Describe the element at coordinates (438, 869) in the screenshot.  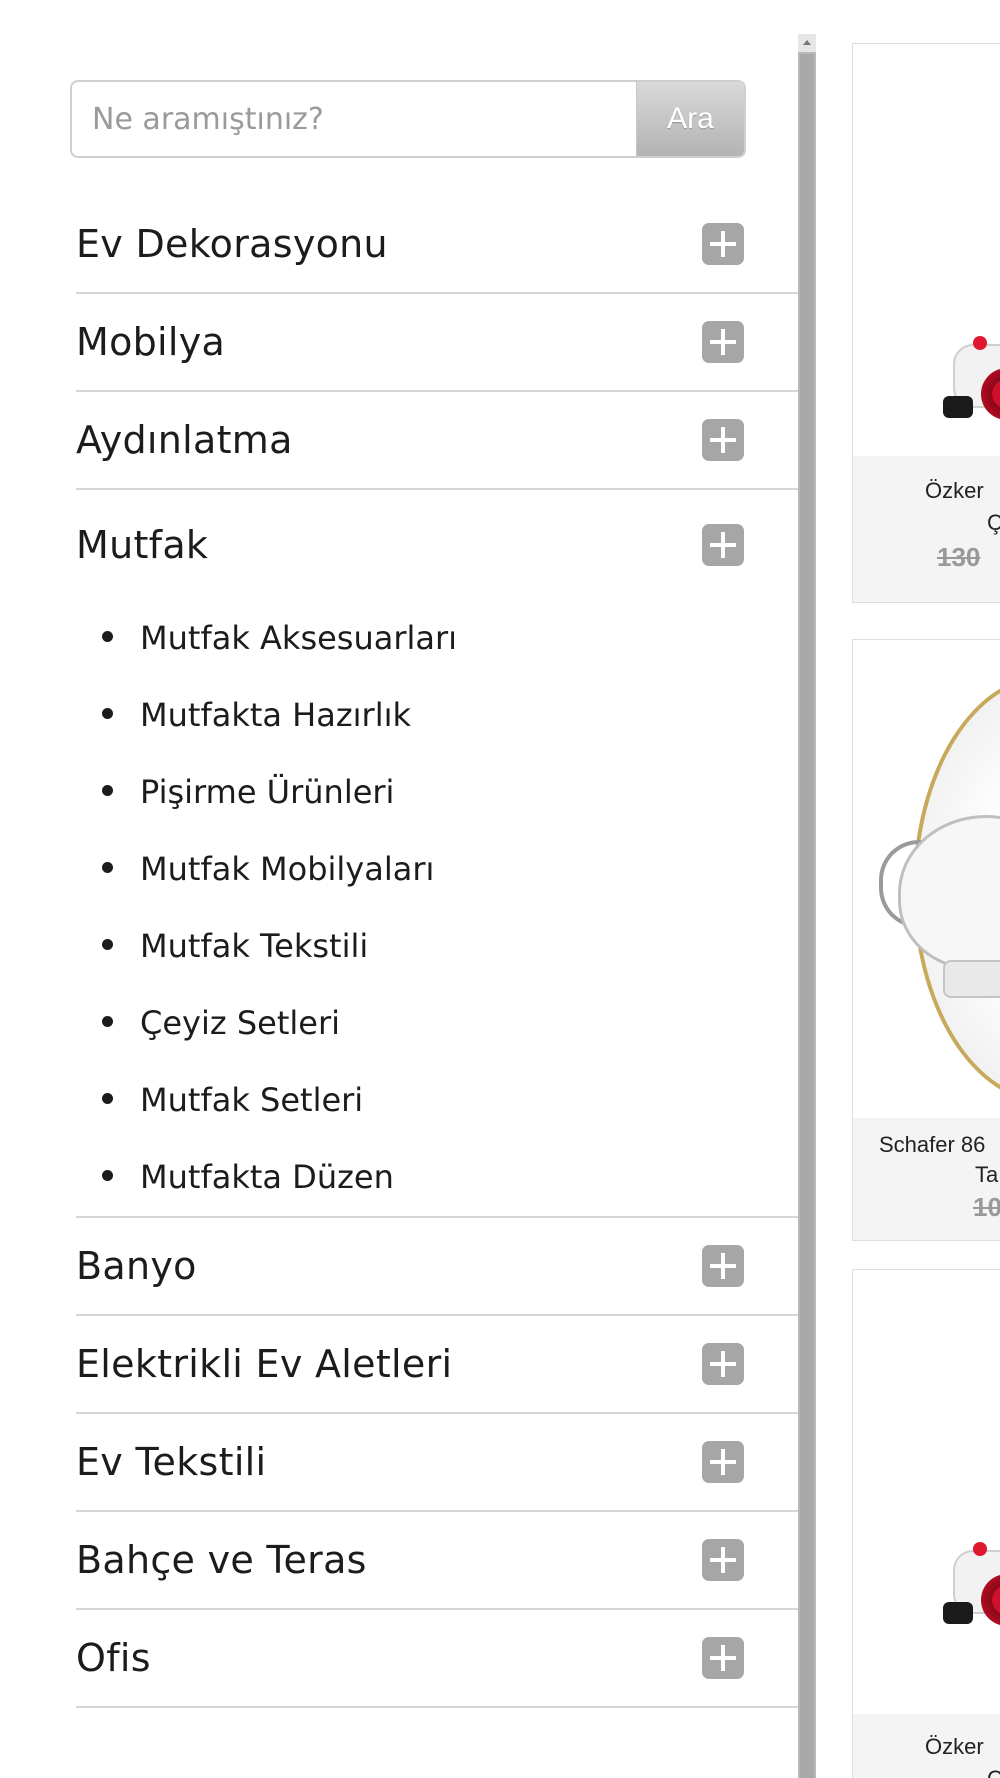
I see `subcategory-item: Mutfak Mobilyaları` at that location.